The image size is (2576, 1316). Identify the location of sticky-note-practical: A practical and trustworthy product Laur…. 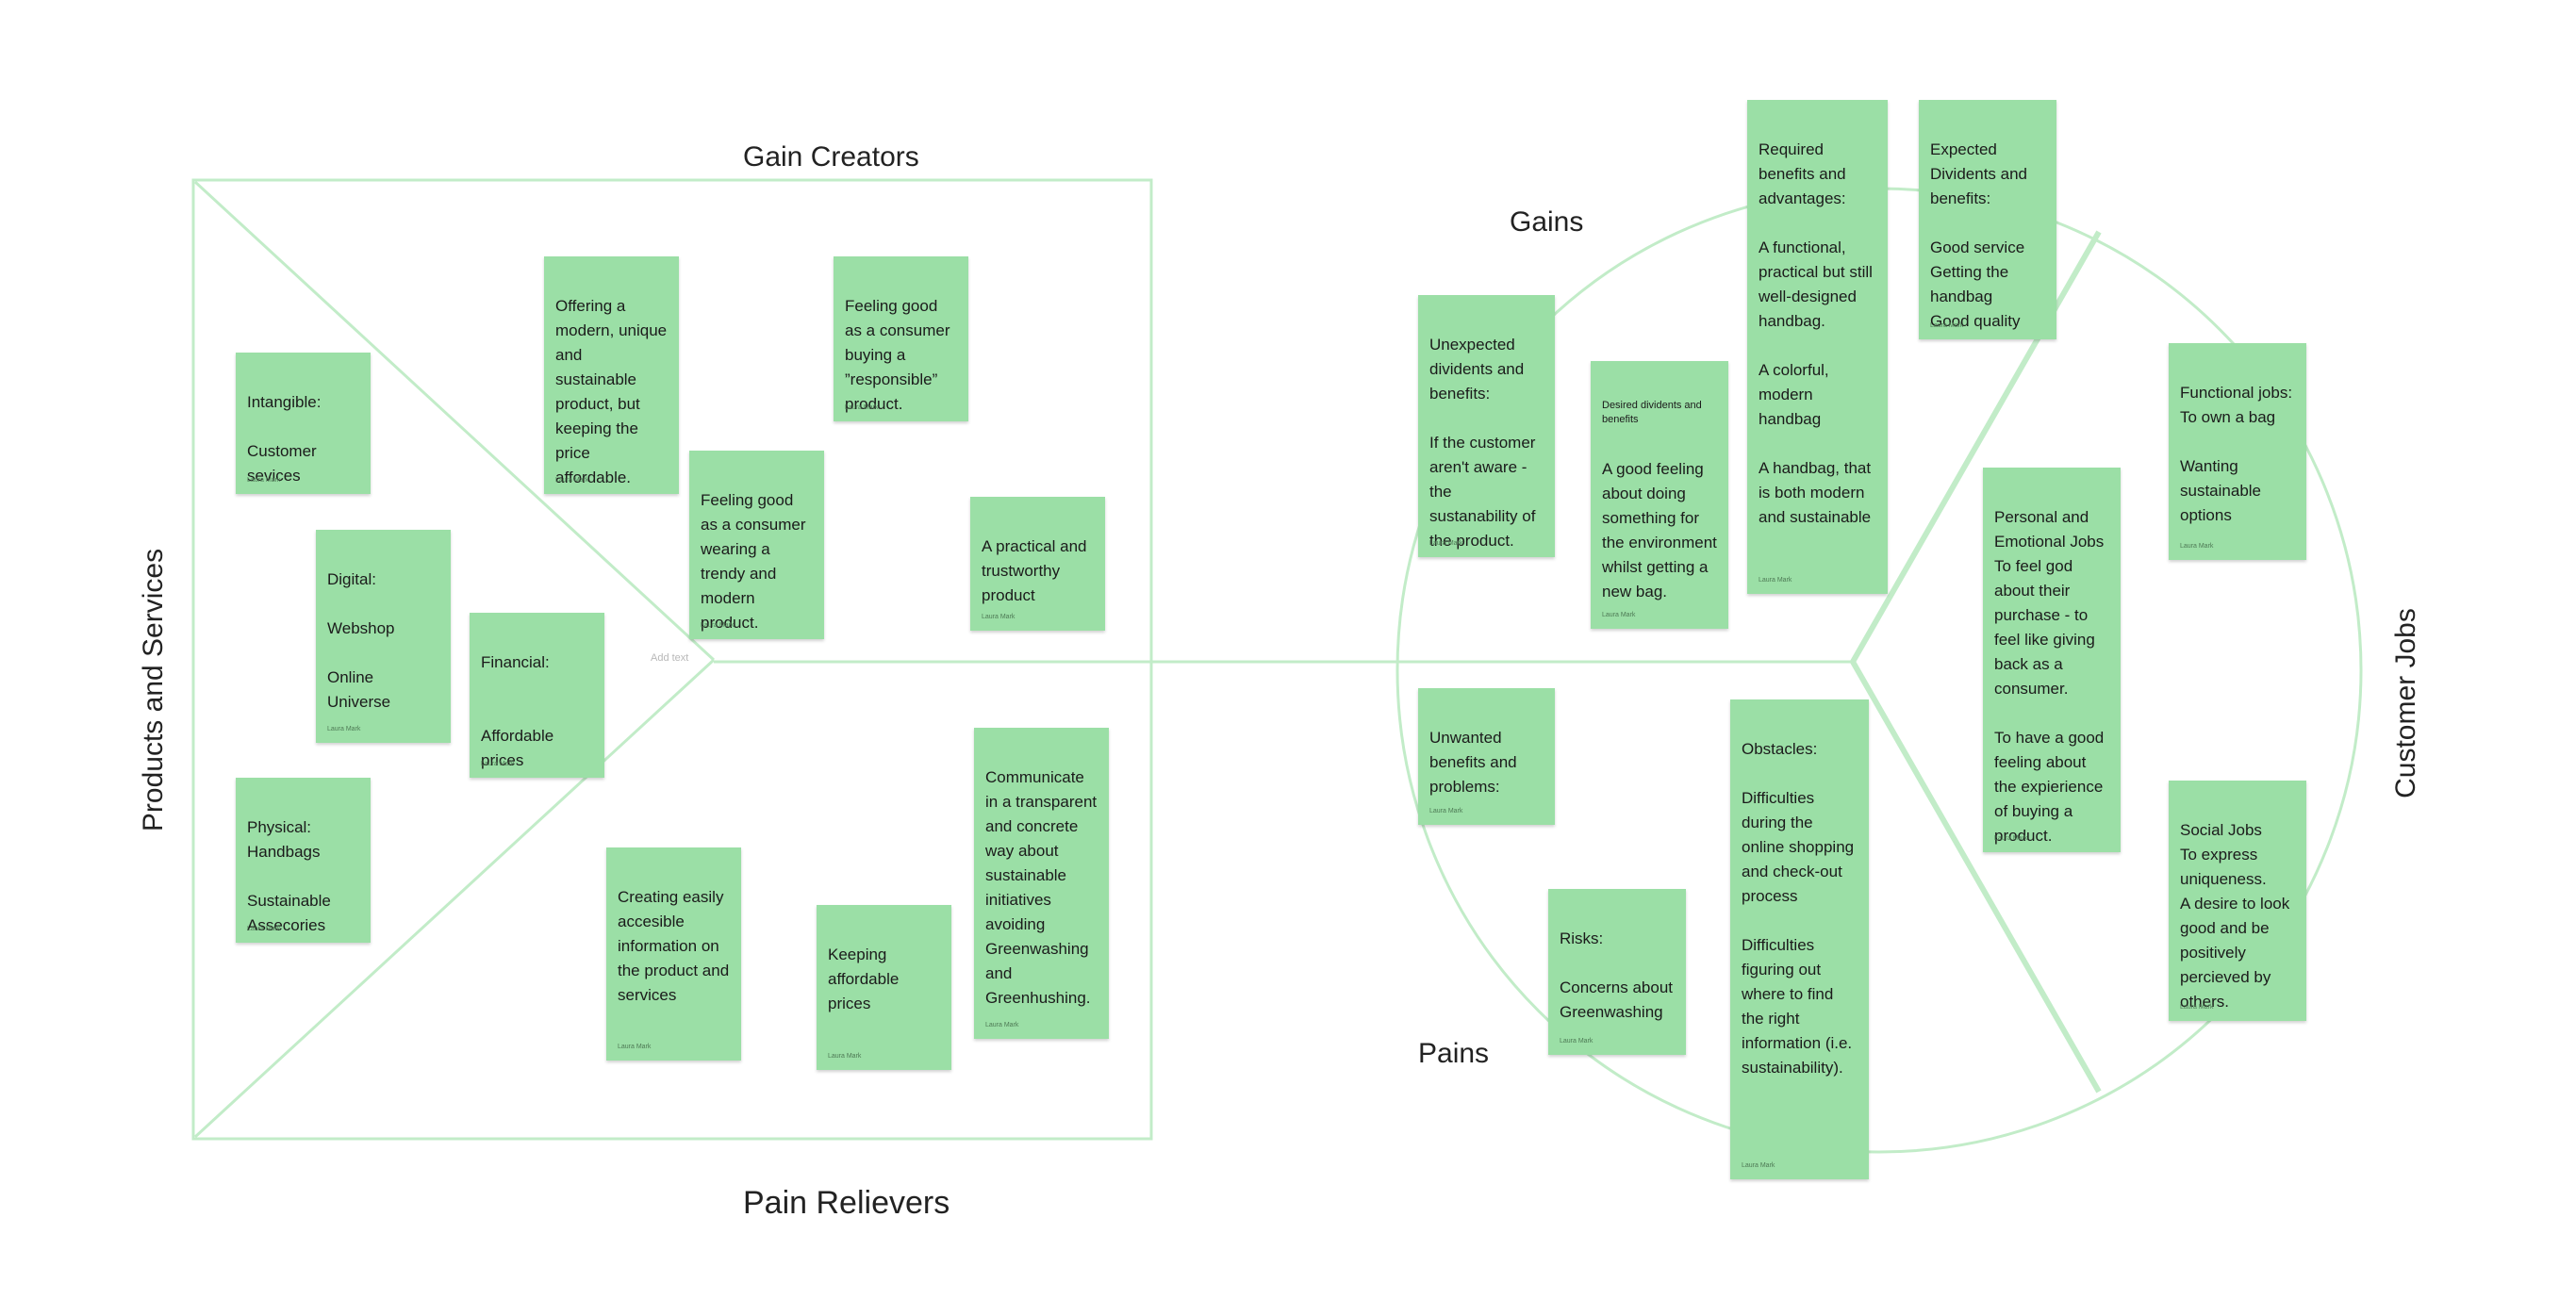
(1037, 564).